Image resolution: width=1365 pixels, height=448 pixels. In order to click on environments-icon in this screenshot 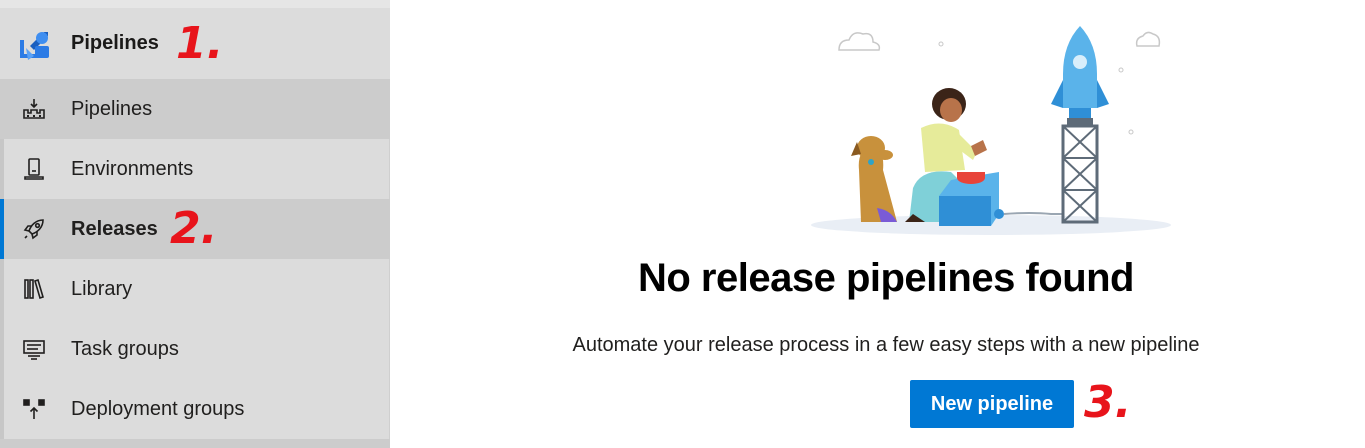, I will do `click(34, 169)`.